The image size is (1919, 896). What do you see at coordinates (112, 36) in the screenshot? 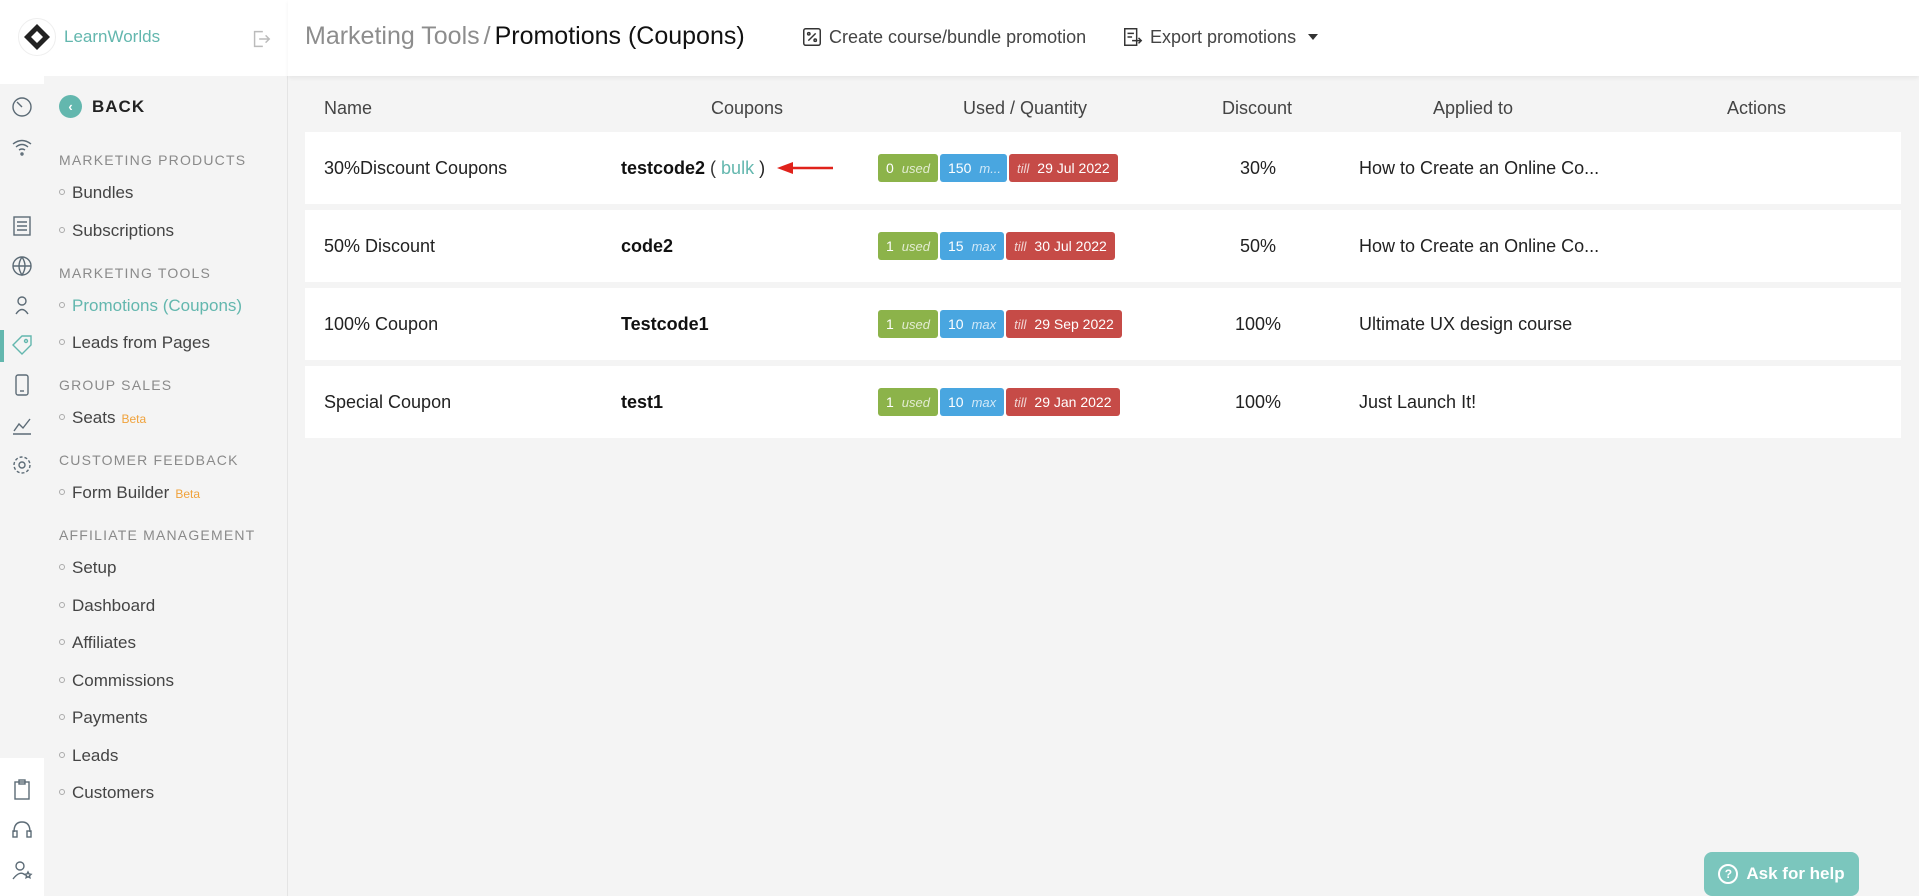
I see `brand-name: LearnWorlds` at bounding box center [112, 36].